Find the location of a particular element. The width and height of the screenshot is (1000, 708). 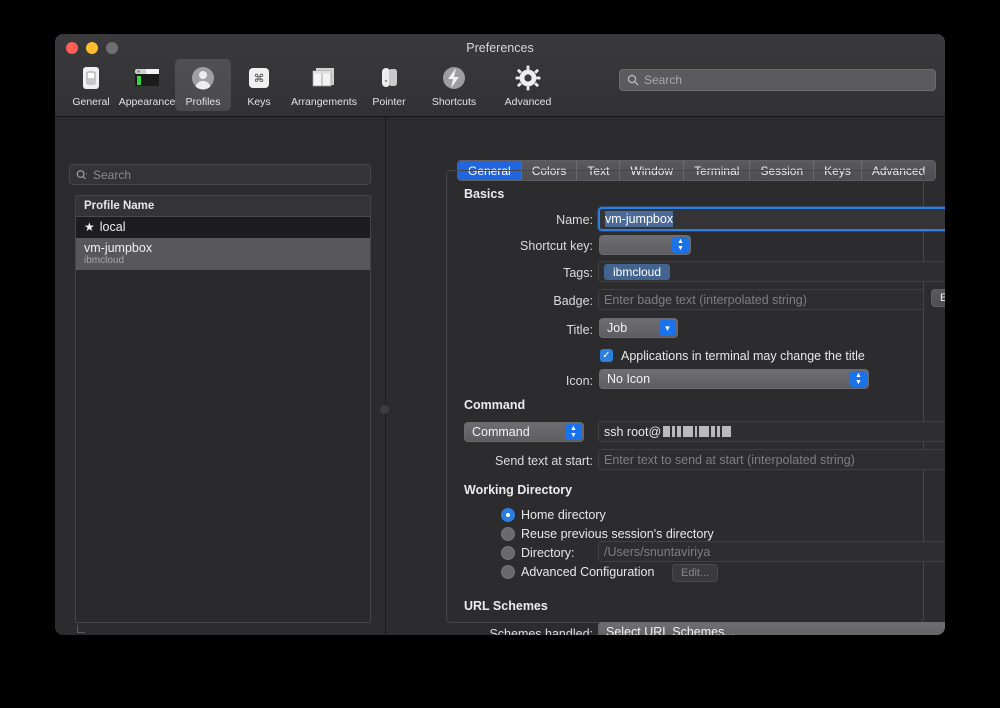

command-input: ssh root@ is located at coordinates (771, 431).